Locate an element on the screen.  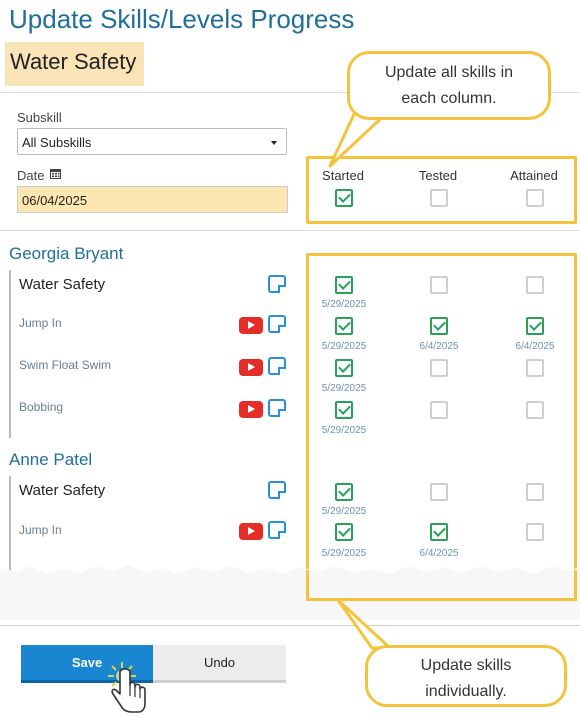
skill-header: Water Safety is located at coordinates (74, 64).